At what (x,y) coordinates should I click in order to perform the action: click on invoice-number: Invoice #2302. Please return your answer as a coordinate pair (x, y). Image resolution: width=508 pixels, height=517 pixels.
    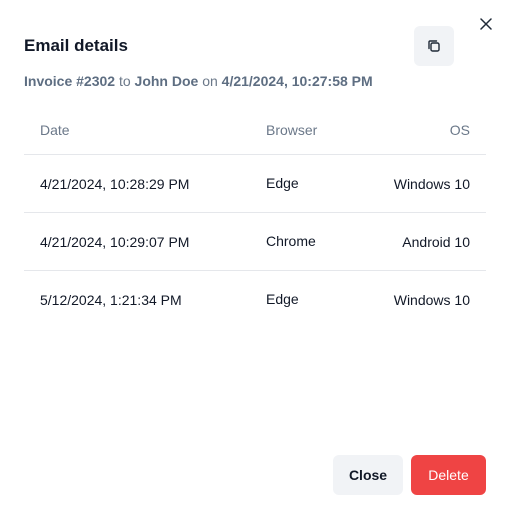
    Looking at the image, I should click on (70, 81).